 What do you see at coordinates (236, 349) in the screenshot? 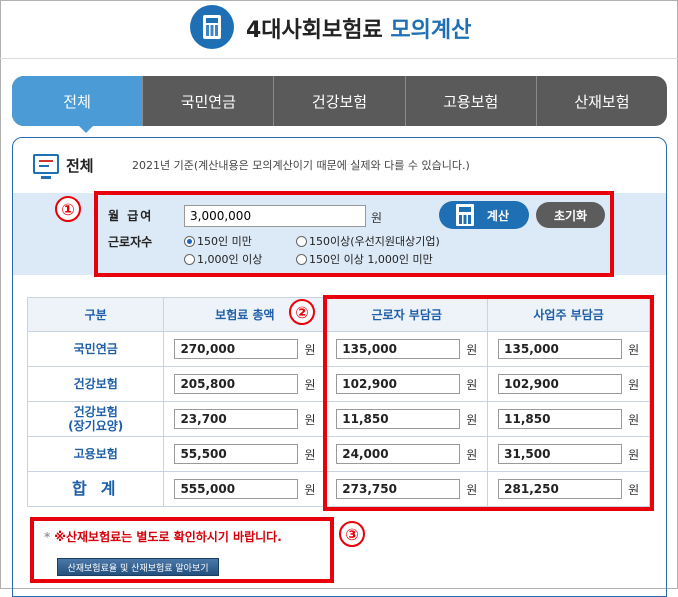
I see `amount-field: 270,000` at bounding box center [236, 349].